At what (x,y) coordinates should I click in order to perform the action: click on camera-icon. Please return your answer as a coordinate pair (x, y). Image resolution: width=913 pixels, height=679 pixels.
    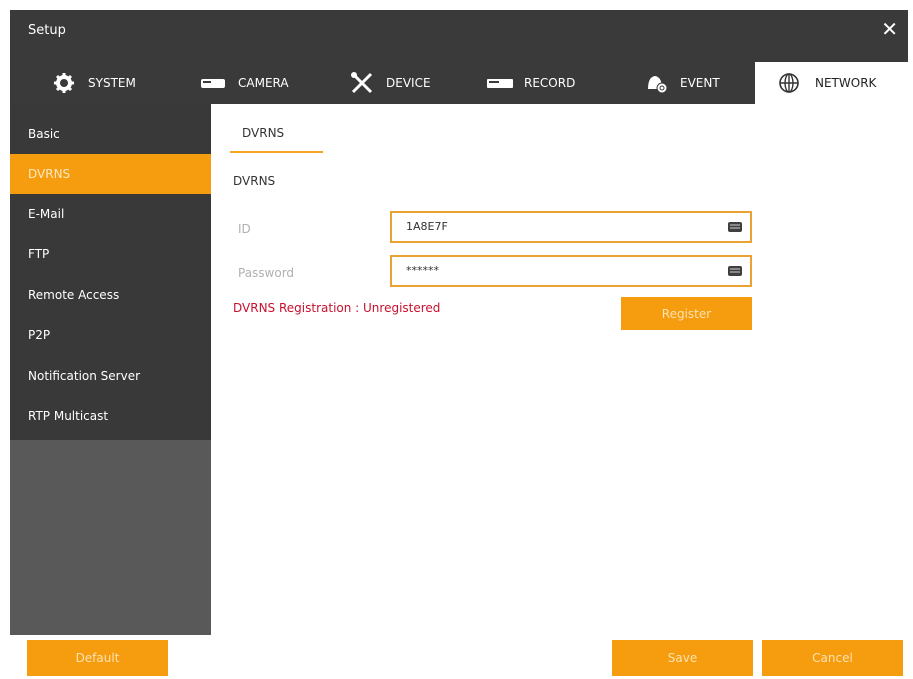
    Looking at the image, I should click on (214, 83).